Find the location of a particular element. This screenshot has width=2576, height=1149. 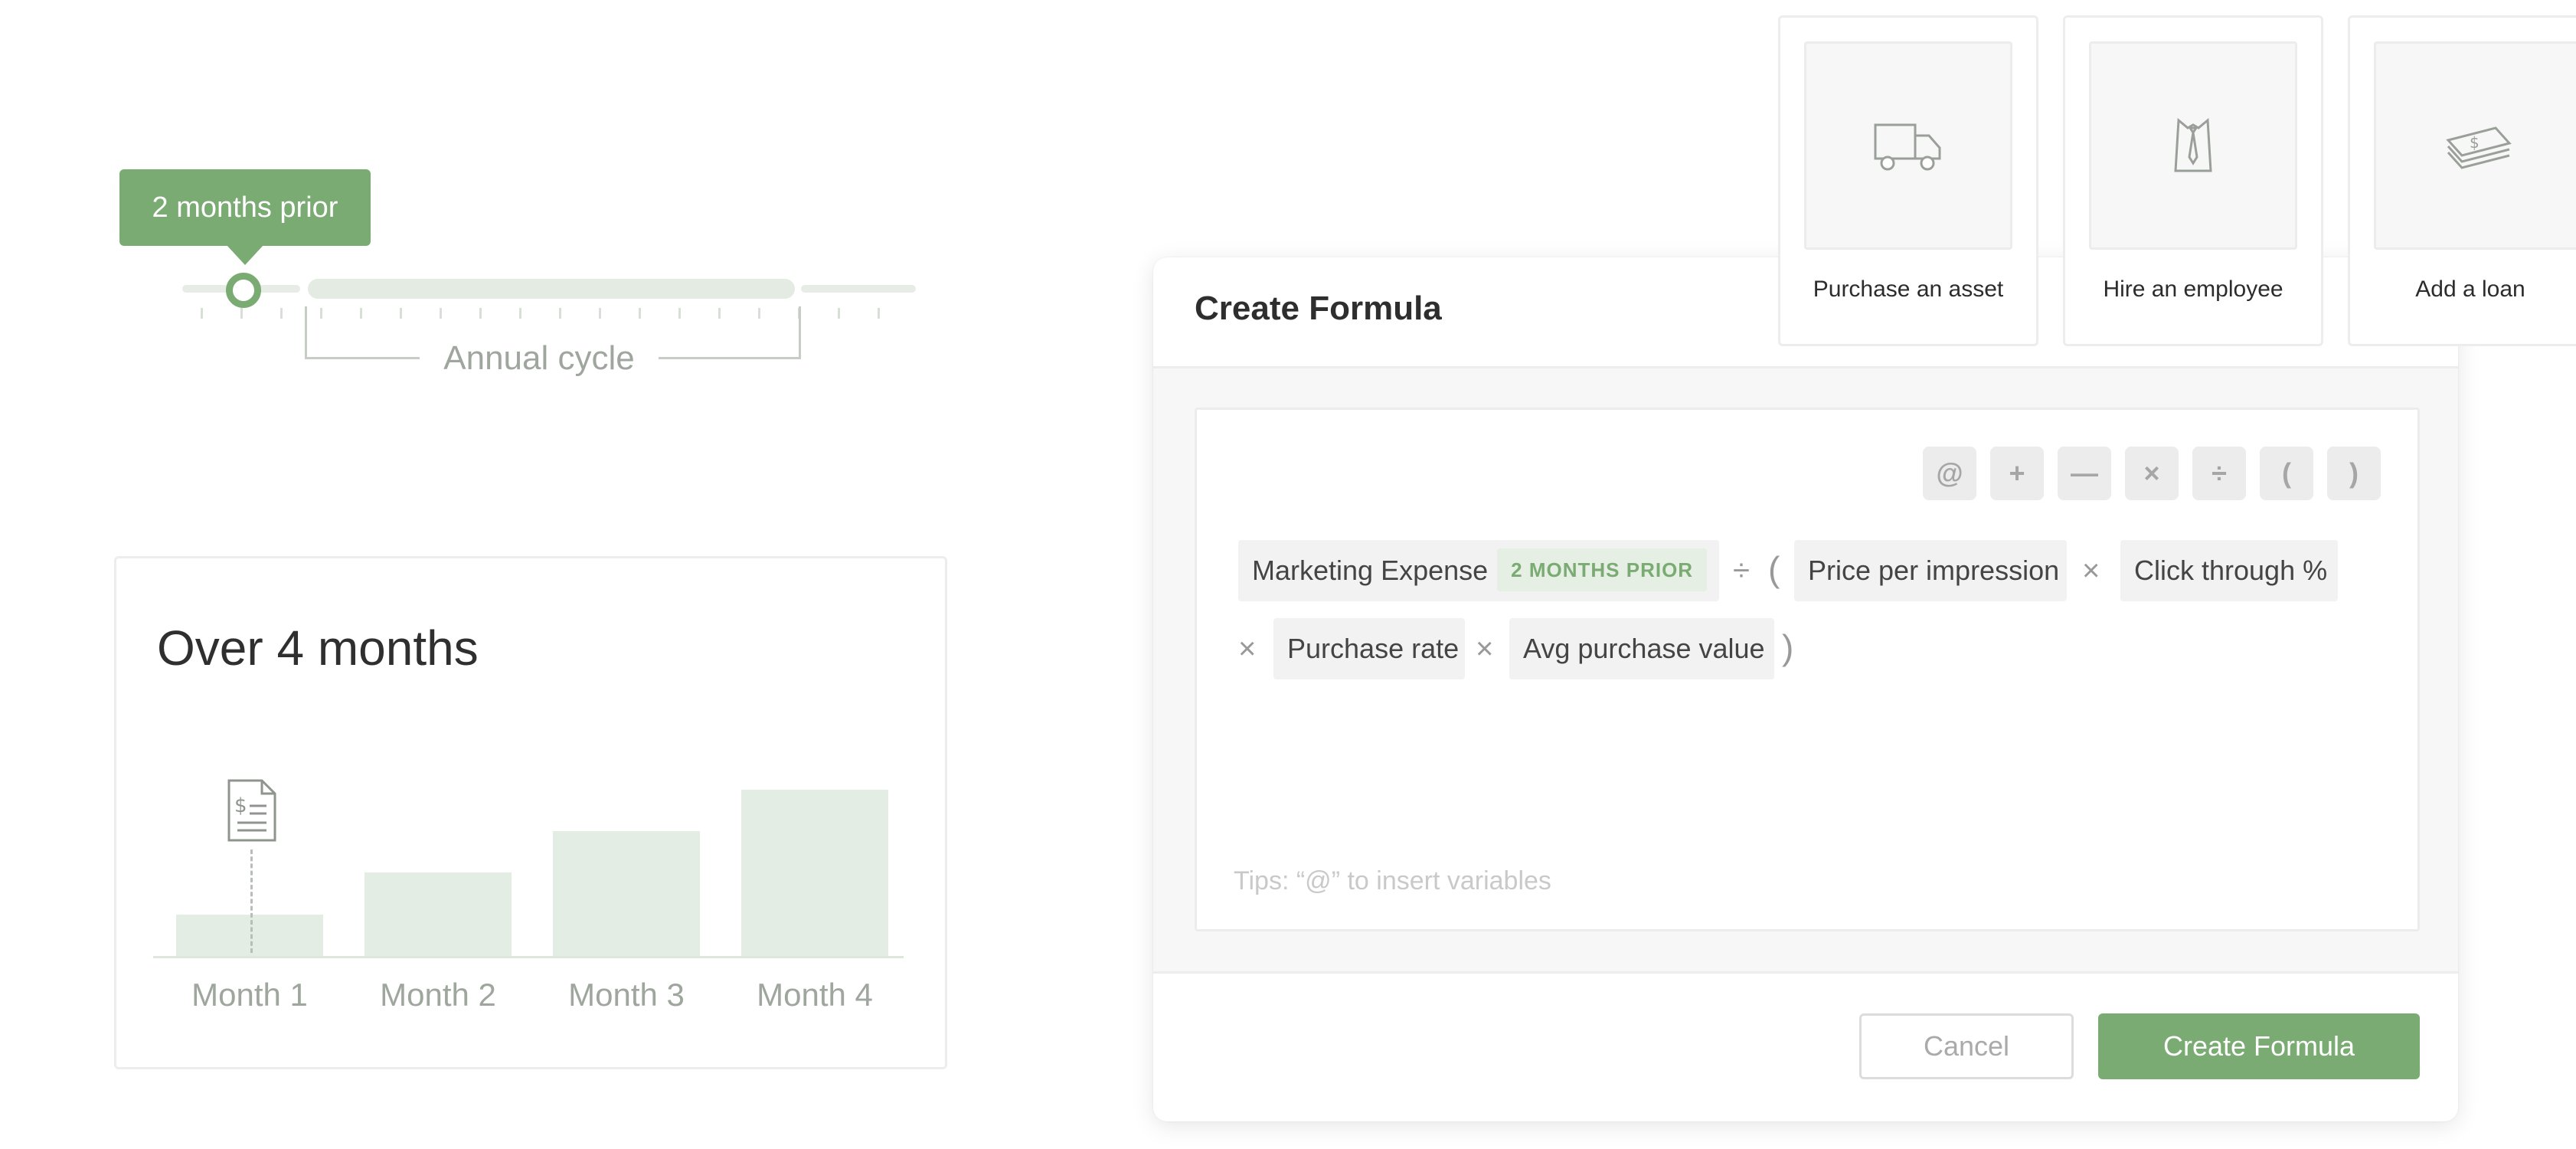

create-formula-button: Create Formula is located at coordinates (2259, 1046).